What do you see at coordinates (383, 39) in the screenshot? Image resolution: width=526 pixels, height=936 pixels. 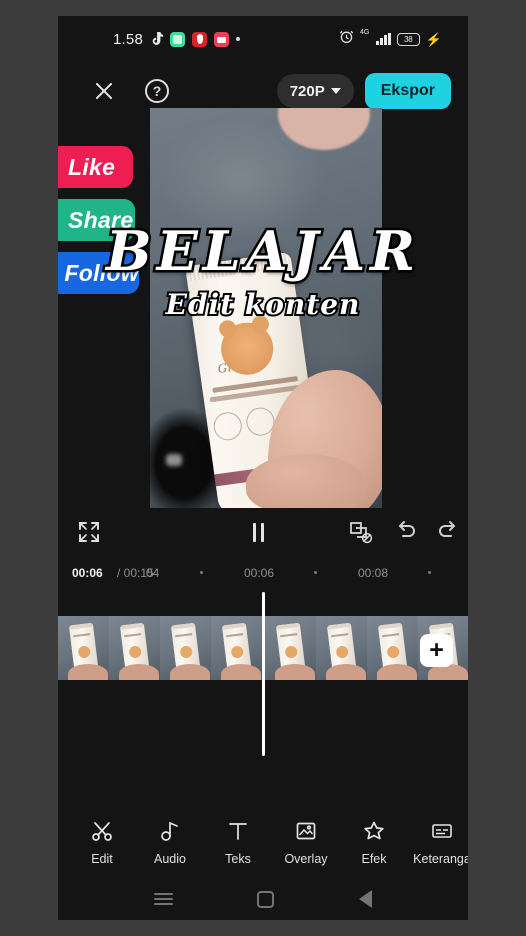 I see `signal-bars-icon` at bounding box center [383, 39].